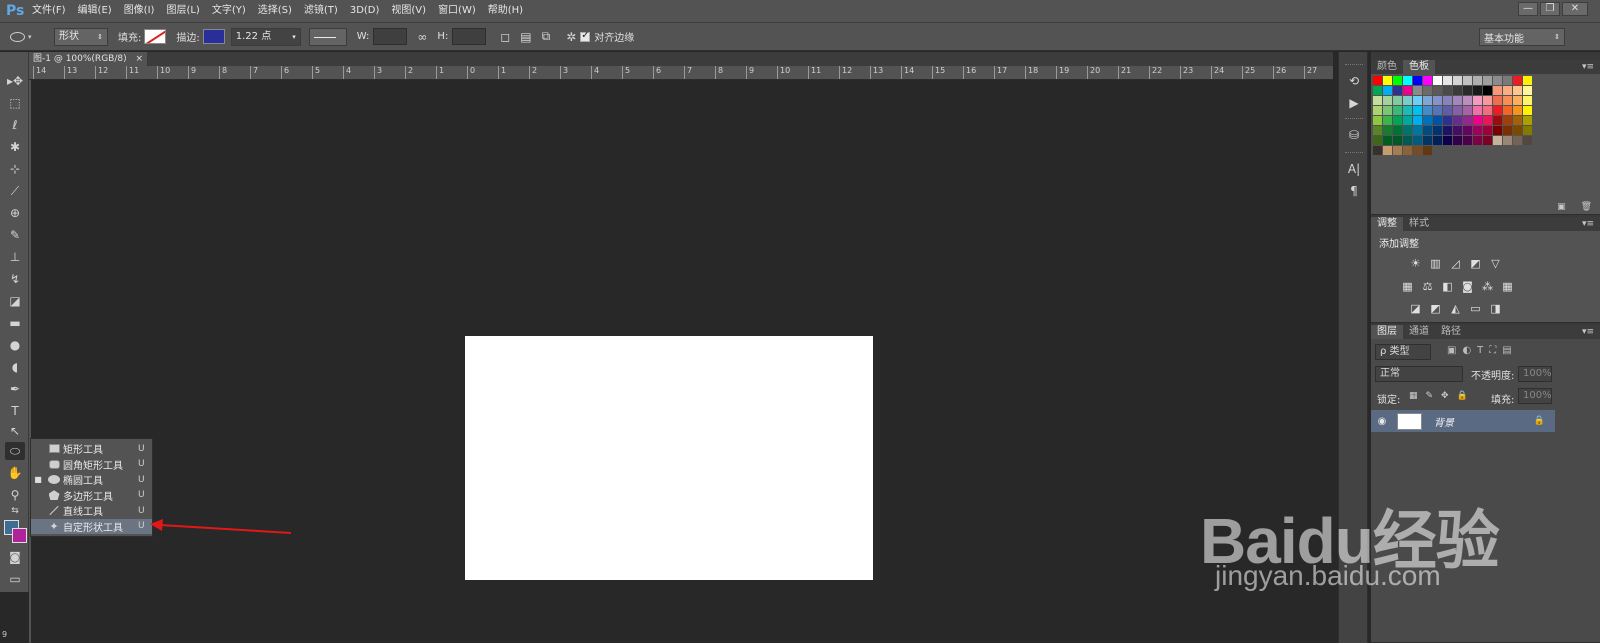  I want to click on menu-layer: 图层(L), so click(182, 11).